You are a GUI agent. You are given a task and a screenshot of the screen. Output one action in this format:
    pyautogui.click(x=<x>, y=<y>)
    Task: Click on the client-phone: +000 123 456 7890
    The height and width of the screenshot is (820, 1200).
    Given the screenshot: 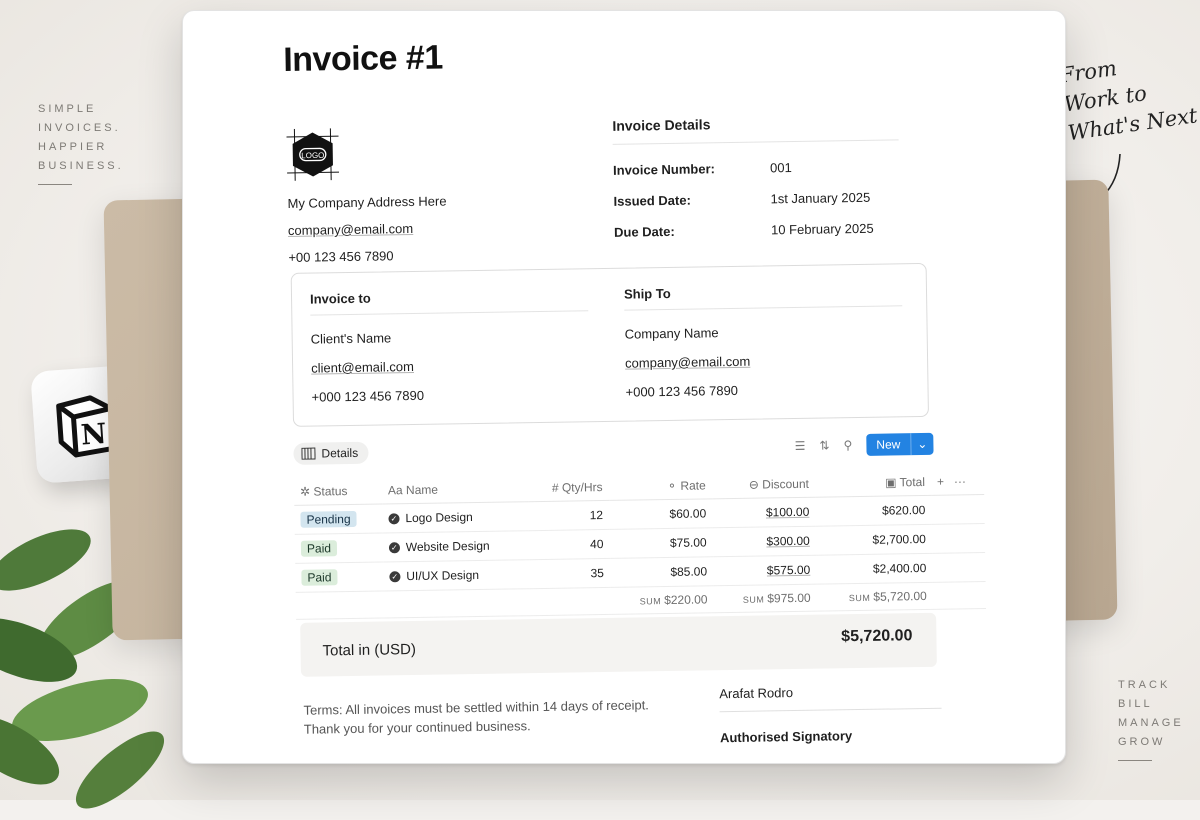 What is the action you would take?
    pyautogui.click(x=450, y=394)
    